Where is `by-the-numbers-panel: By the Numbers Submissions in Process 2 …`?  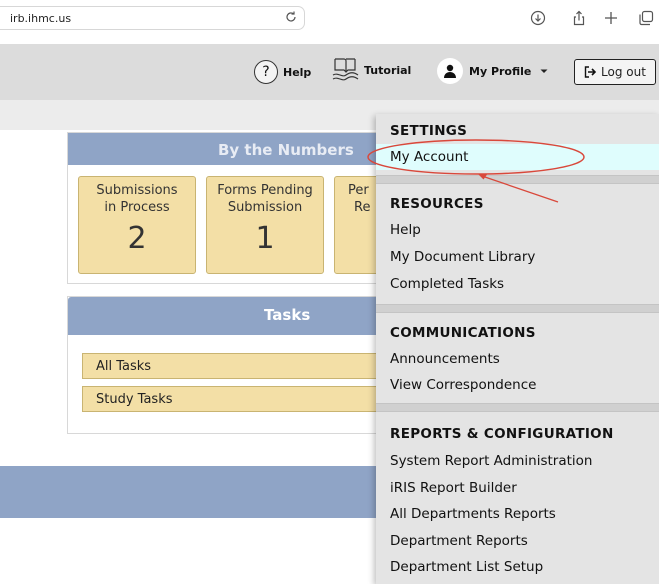
by-the-numbers-panel: By the Numbers Submissions in Process 2 … is located at coordinates (227, 208).